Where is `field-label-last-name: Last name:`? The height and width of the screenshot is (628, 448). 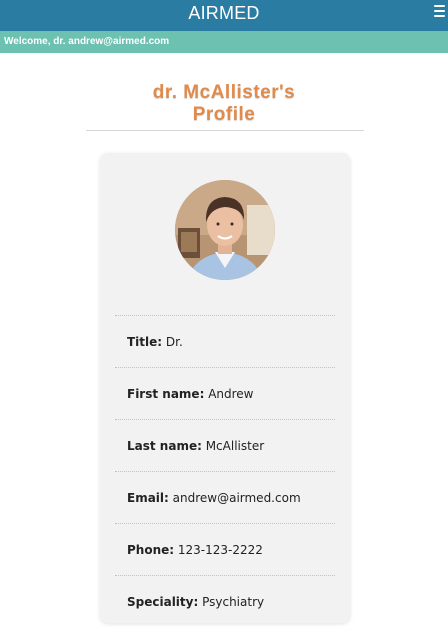
field-label-last-name: Last name: is located at coordinates (164, 446).